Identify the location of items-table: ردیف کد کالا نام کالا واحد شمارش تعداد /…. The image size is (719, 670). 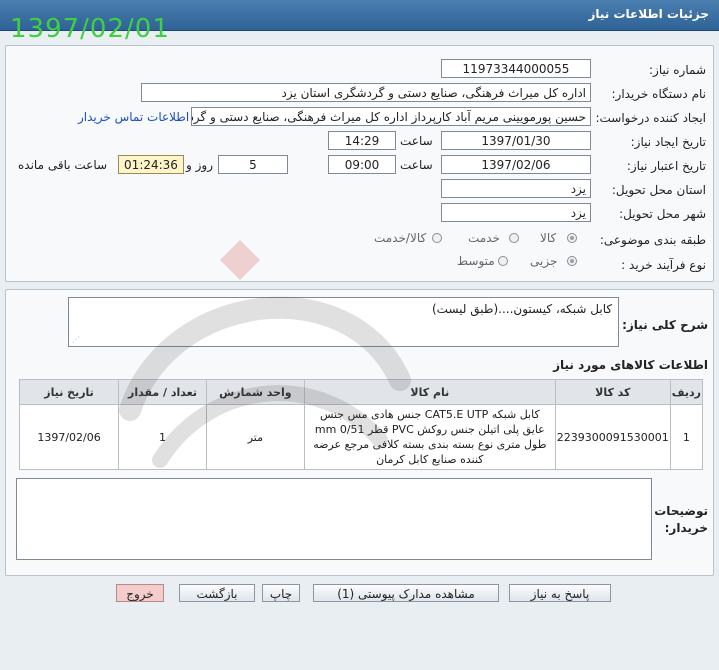
(361, 424).